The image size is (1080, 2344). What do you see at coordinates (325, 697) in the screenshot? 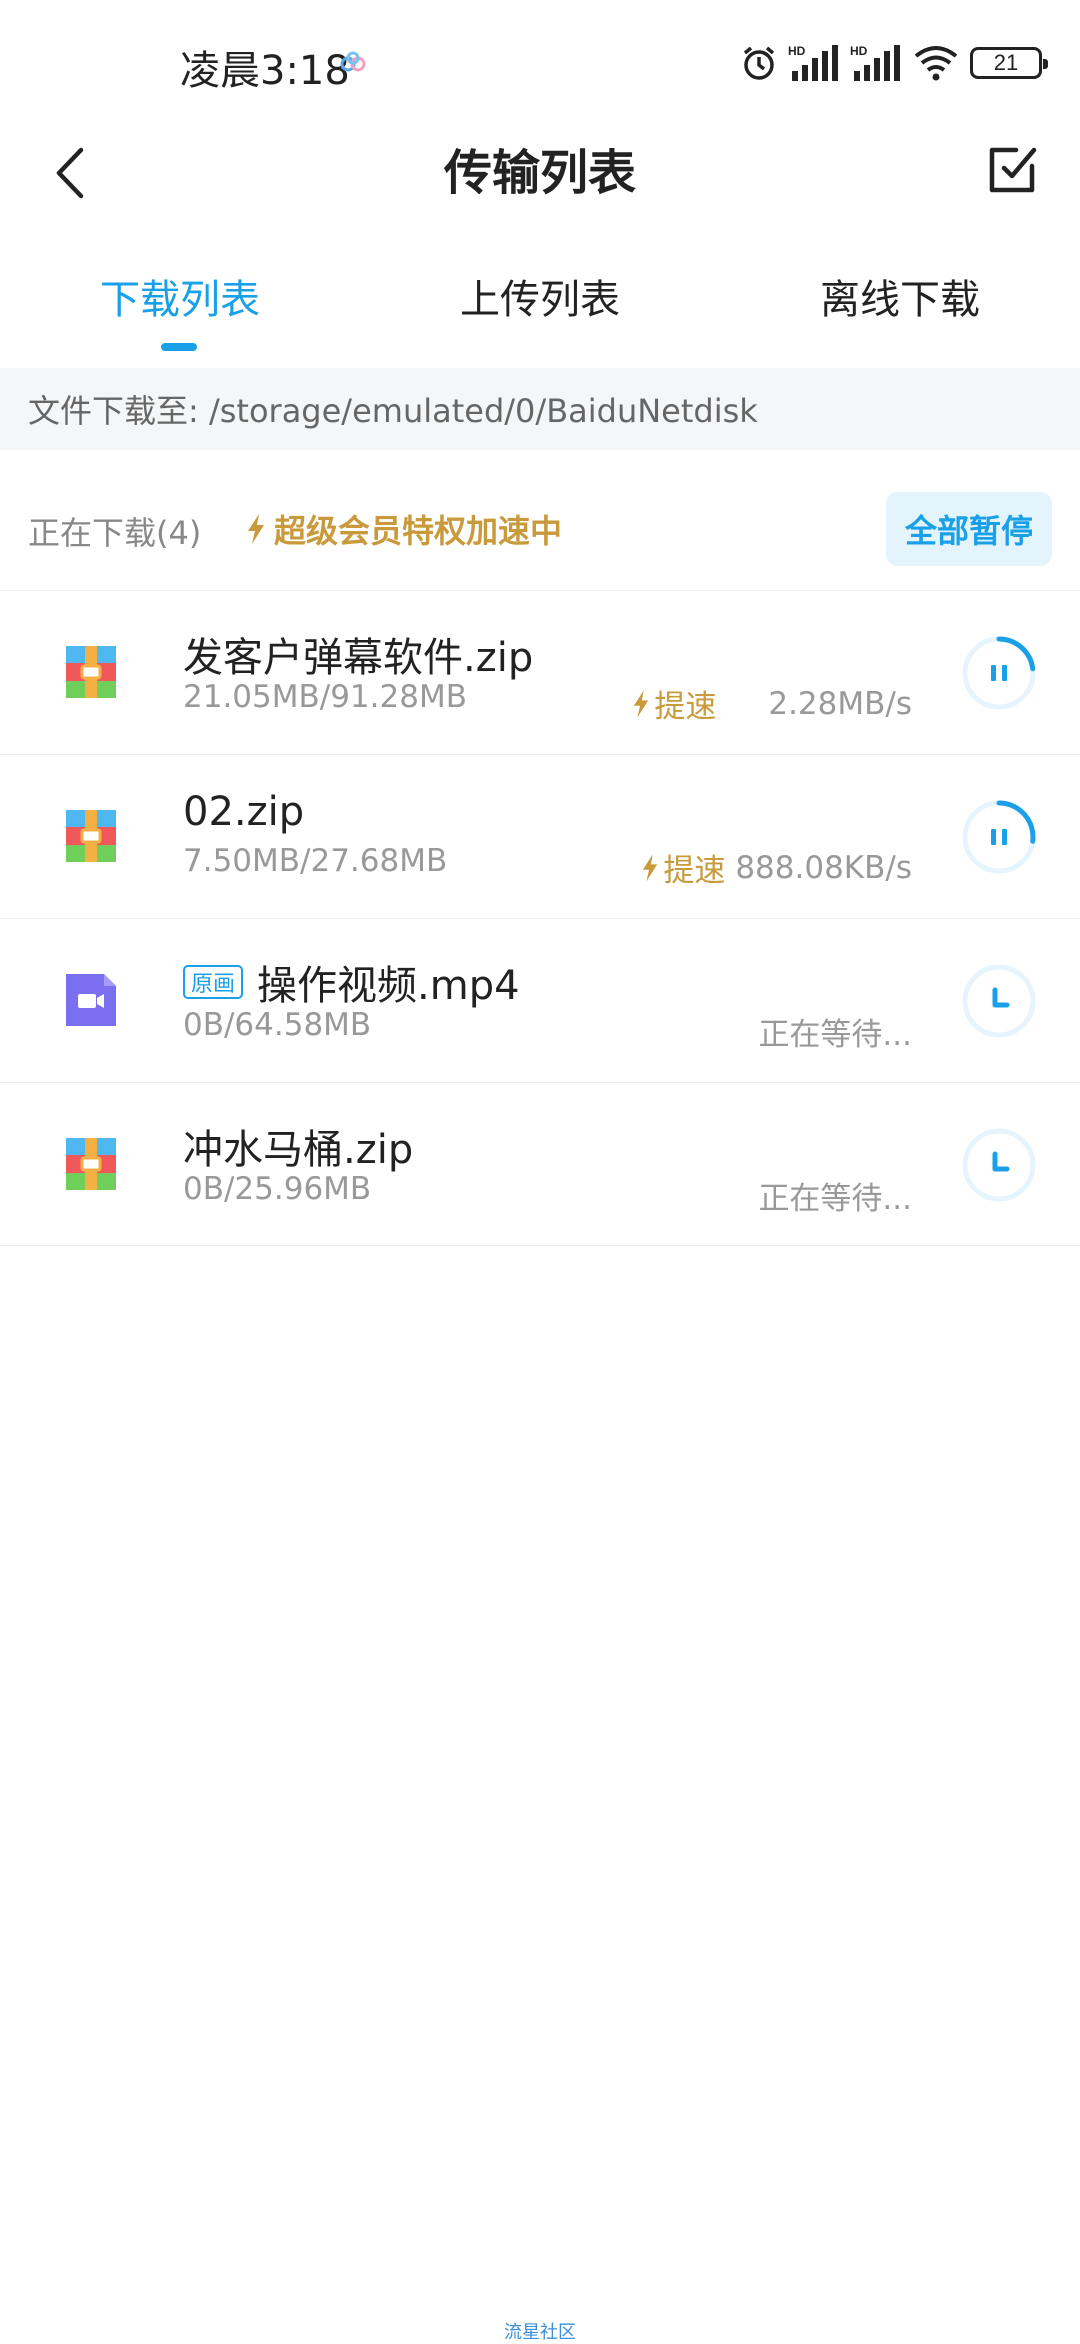
I see `file-size: 21.05MB/91.28MB` at bounding box center [325, 697].